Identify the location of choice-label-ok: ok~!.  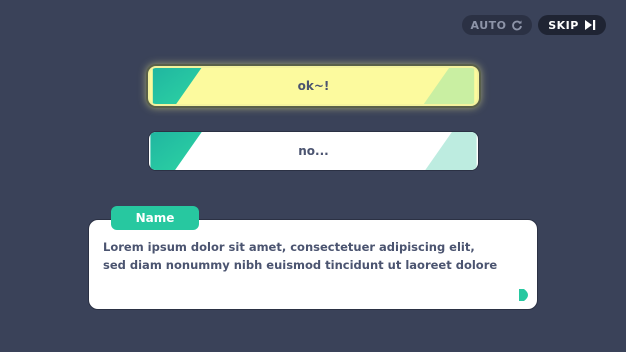
(313, 86).